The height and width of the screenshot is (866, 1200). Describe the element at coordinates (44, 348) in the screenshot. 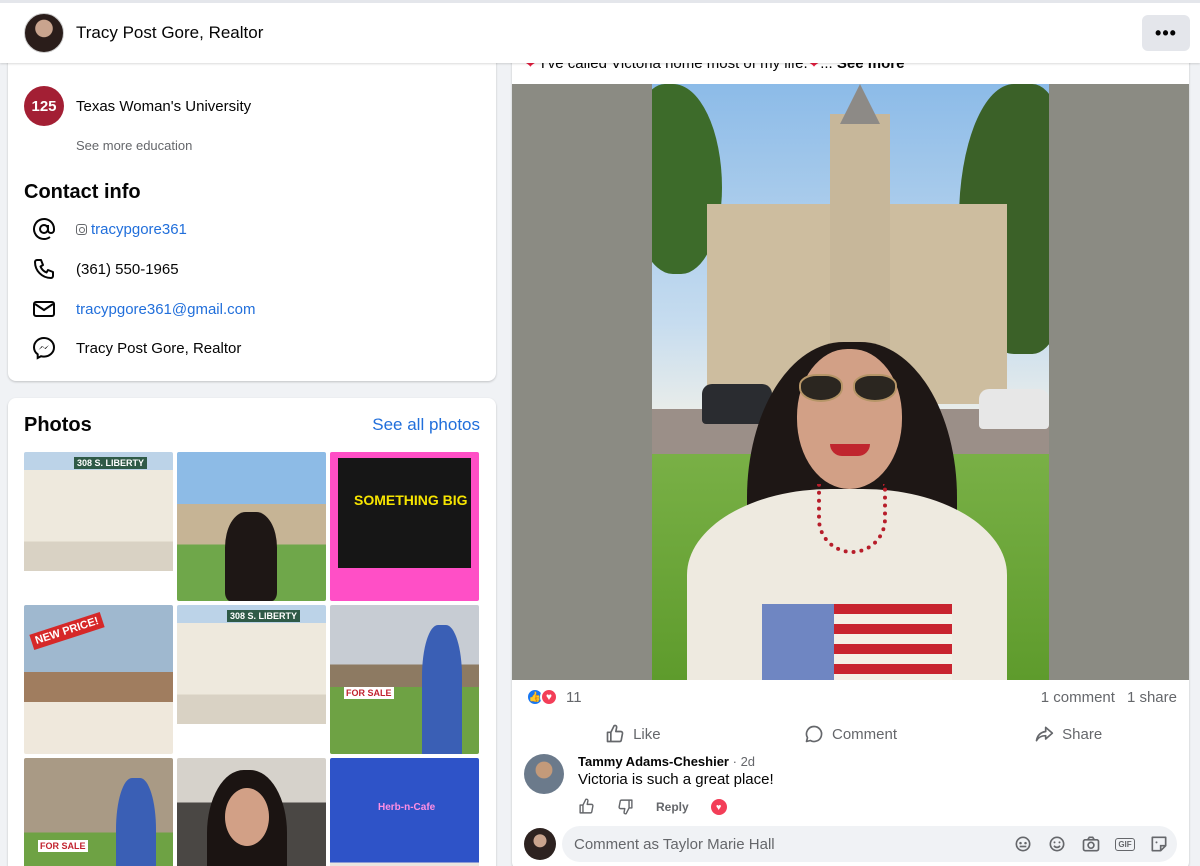

I see `messenger-icon` at that location.